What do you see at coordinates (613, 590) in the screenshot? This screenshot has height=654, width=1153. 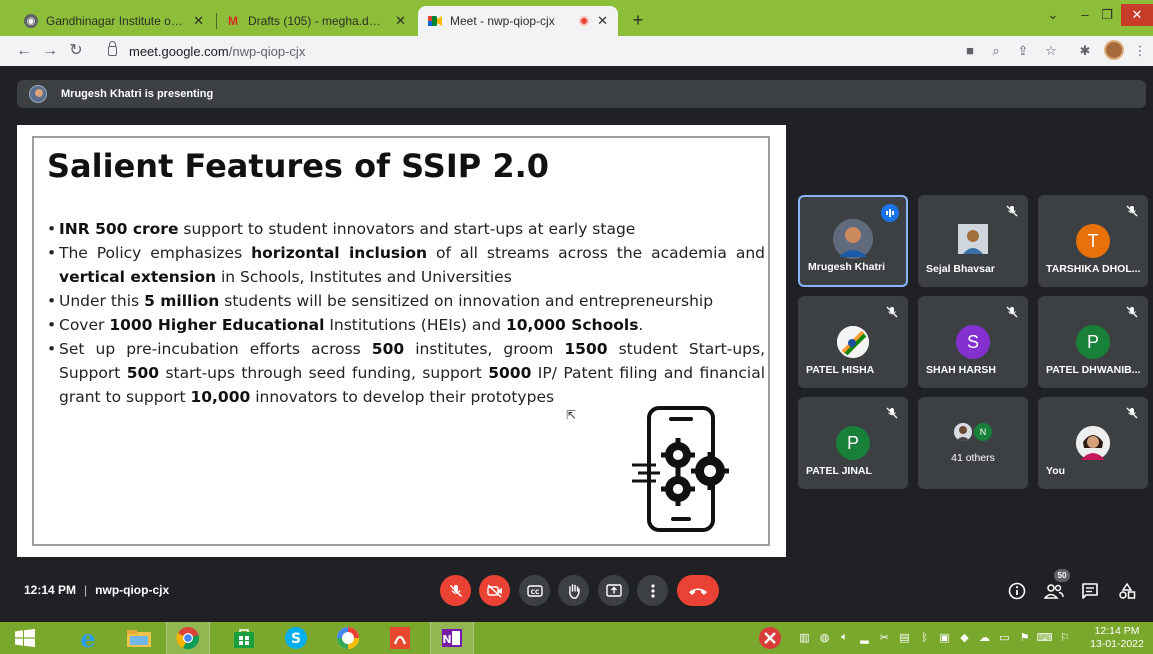 I see `present-now-button` at bounding box center [613, 590].